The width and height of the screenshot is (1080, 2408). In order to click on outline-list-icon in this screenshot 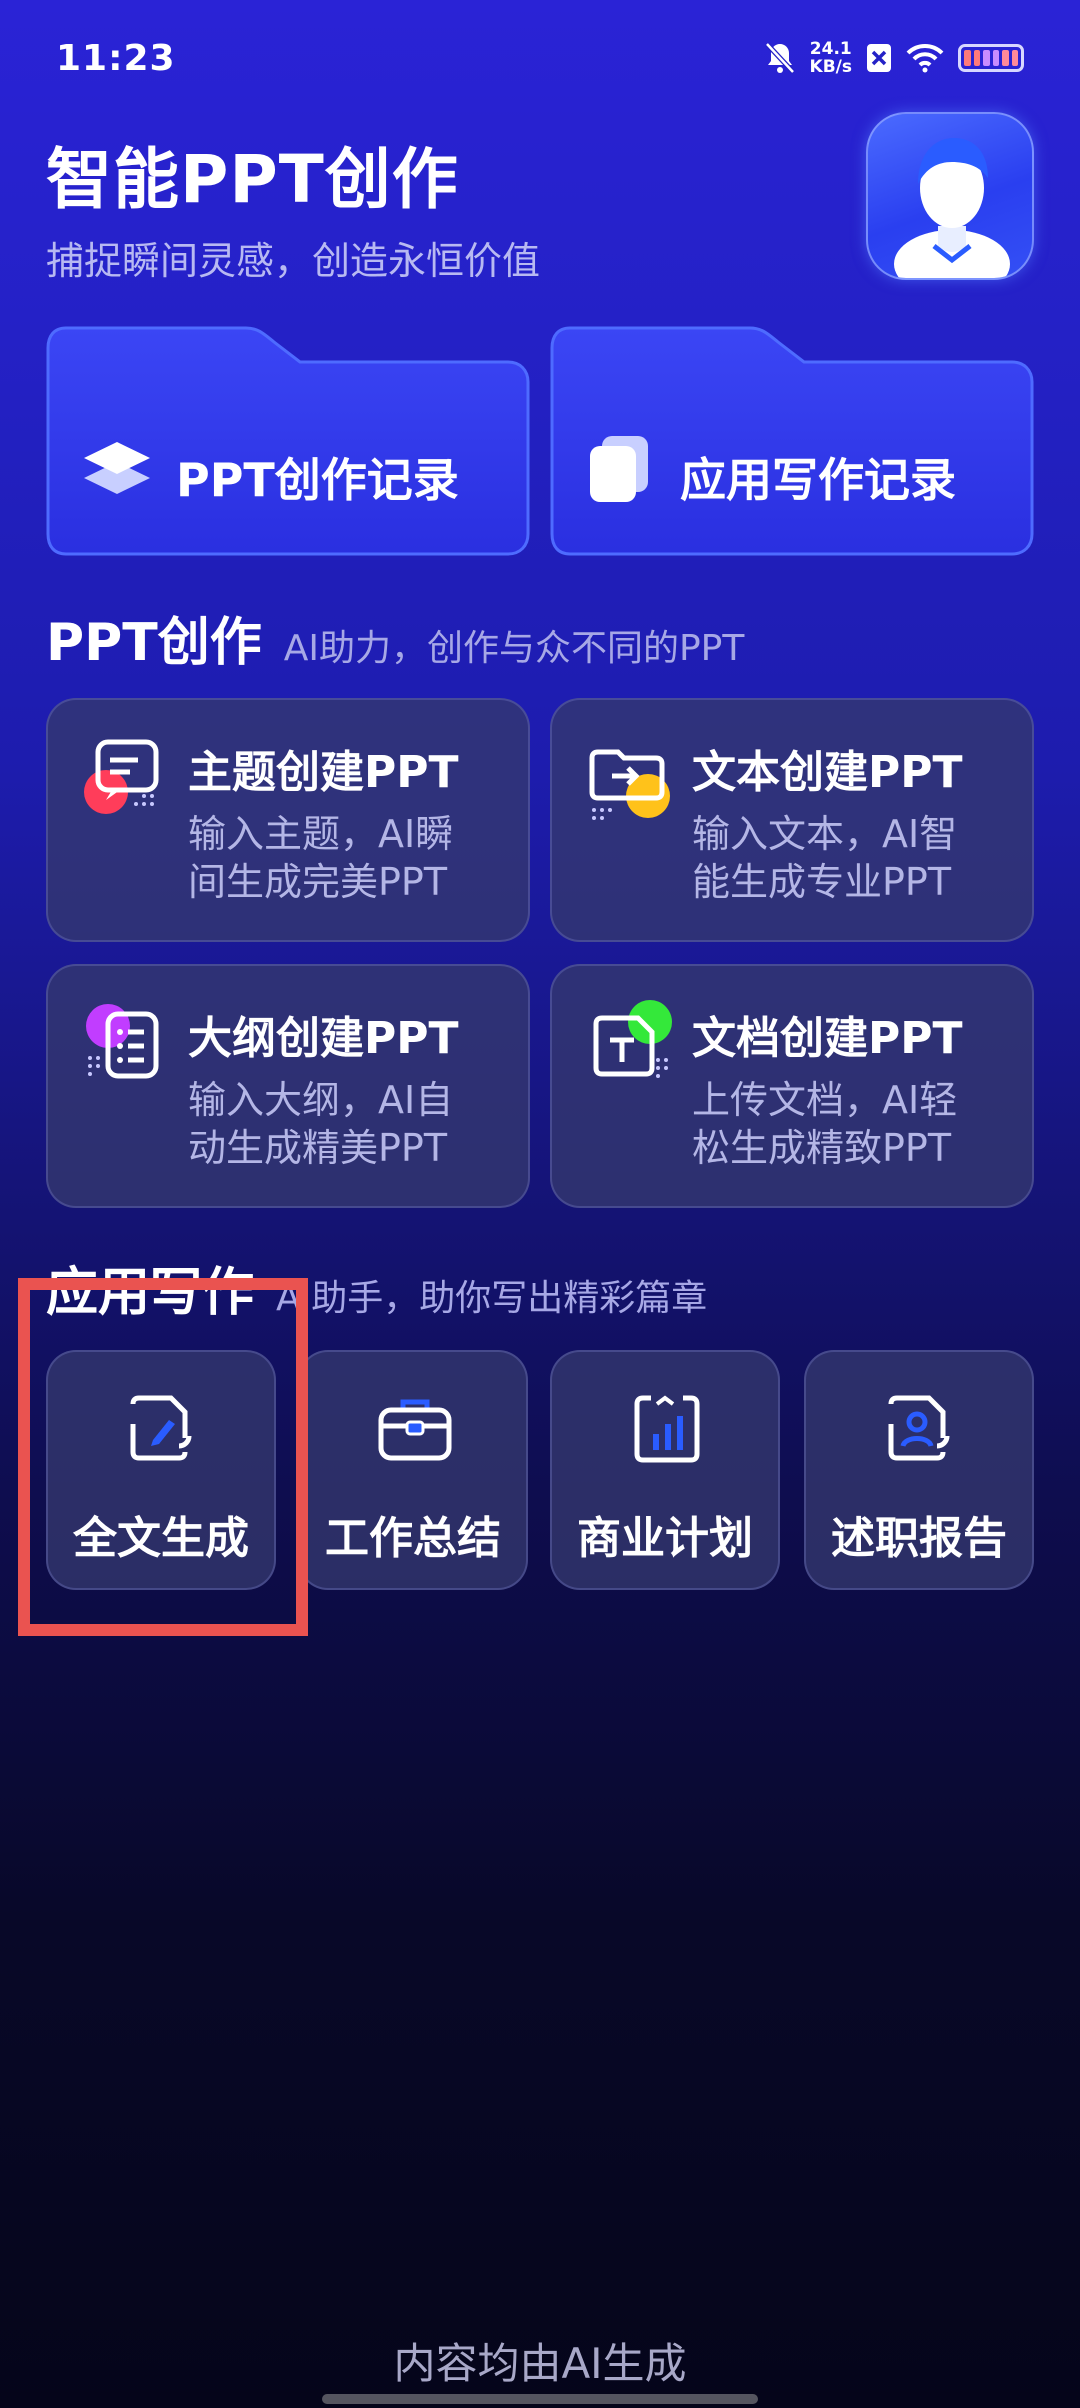, I will do `click(122, 1041)`.